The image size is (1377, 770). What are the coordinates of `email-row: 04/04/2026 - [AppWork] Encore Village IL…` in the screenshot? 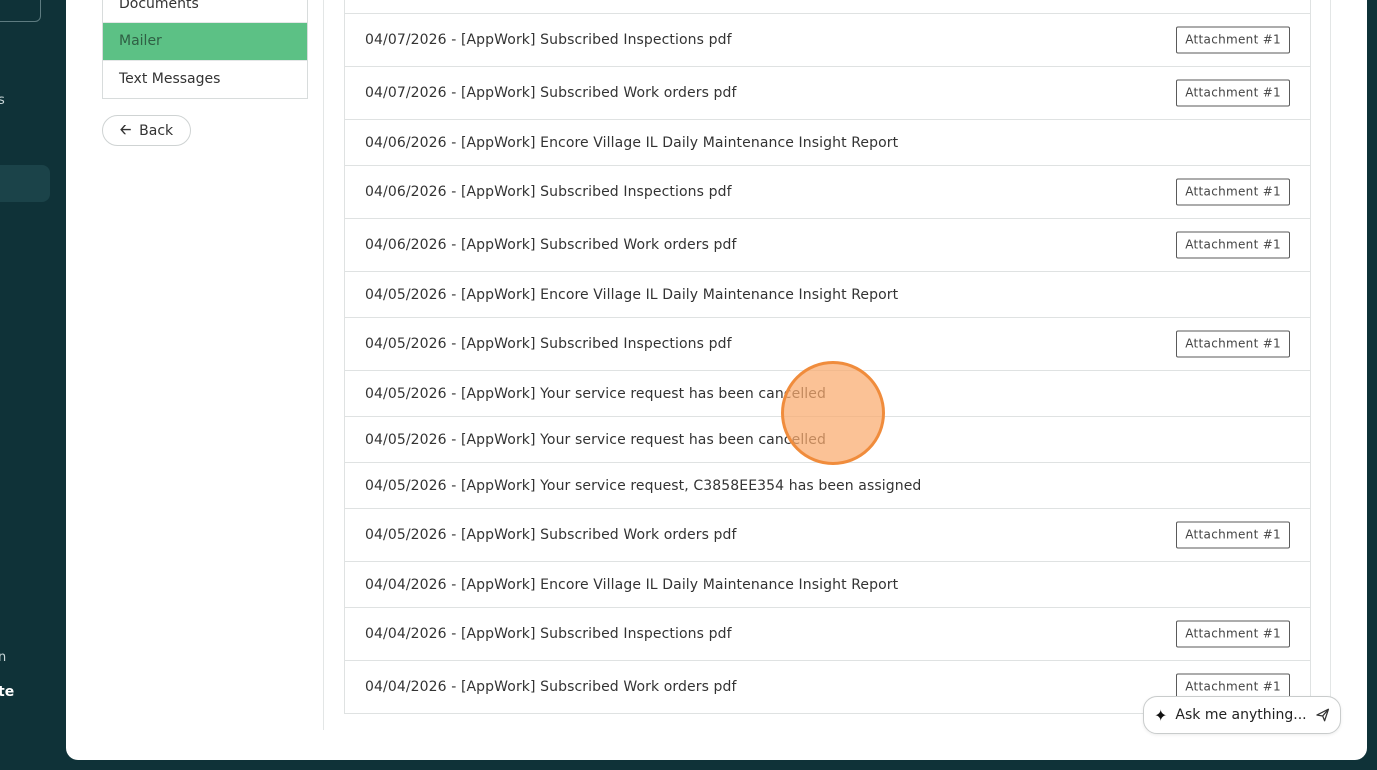 It's located at (827, 585).